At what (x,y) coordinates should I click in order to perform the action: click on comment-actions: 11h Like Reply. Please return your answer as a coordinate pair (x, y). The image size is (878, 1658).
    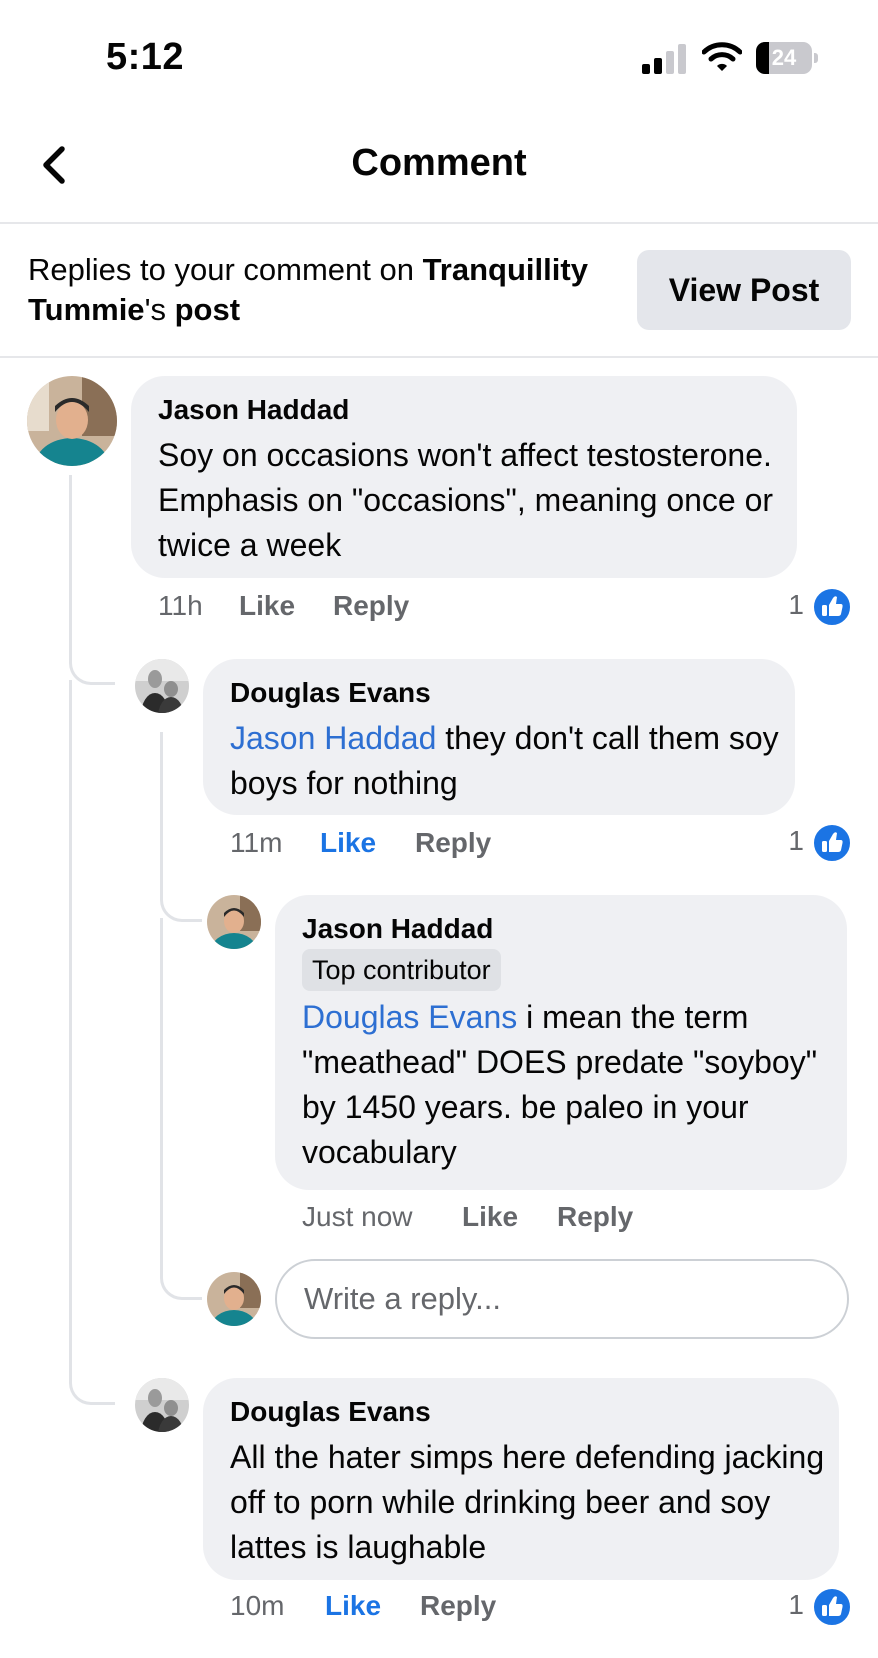
    Looking at the image, I should click on (358, 610).